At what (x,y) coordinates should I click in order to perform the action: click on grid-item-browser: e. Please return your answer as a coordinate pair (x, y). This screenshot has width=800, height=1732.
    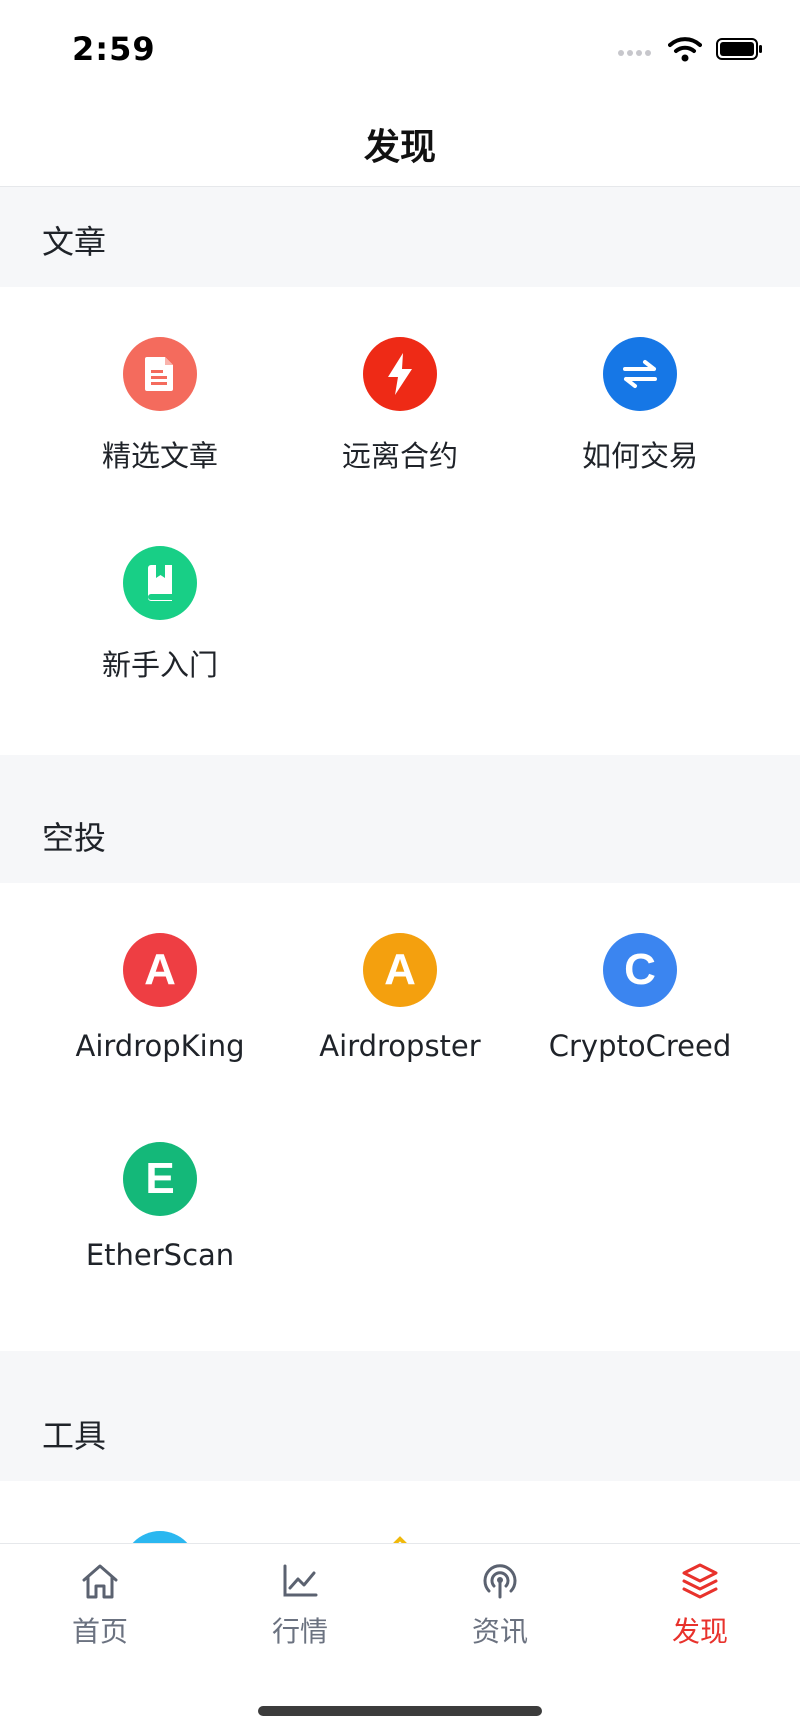
    Looking at the image, I should click on (160, 1537).